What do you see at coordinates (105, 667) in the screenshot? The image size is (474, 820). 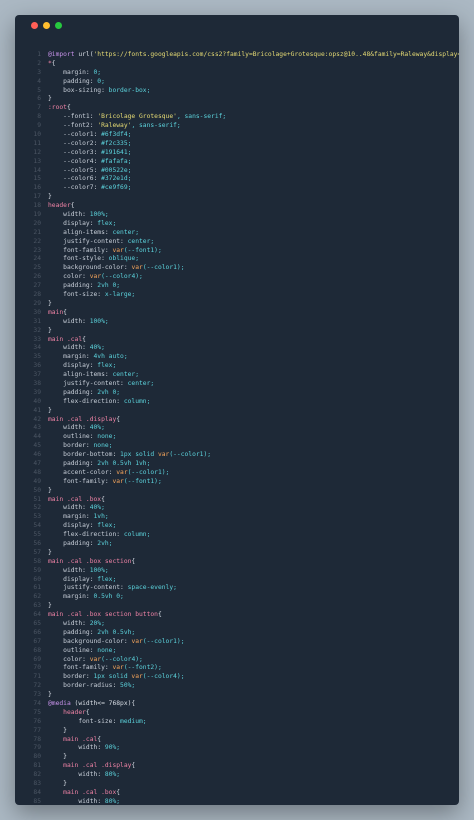 I see `code-text: font-family: var(--font2);` at bounding box center [105, 667].